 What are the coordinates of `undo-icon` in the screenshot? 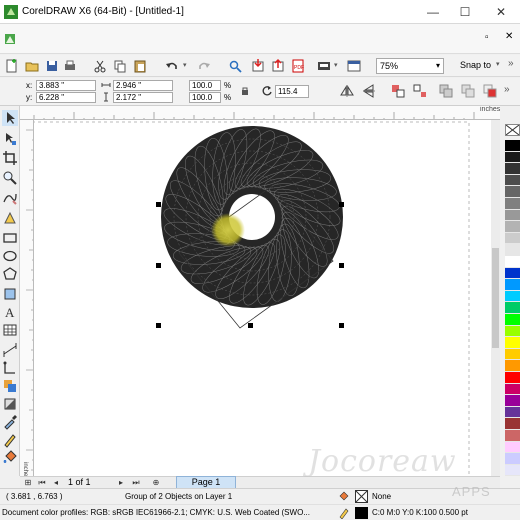 It's located at (172, 66).